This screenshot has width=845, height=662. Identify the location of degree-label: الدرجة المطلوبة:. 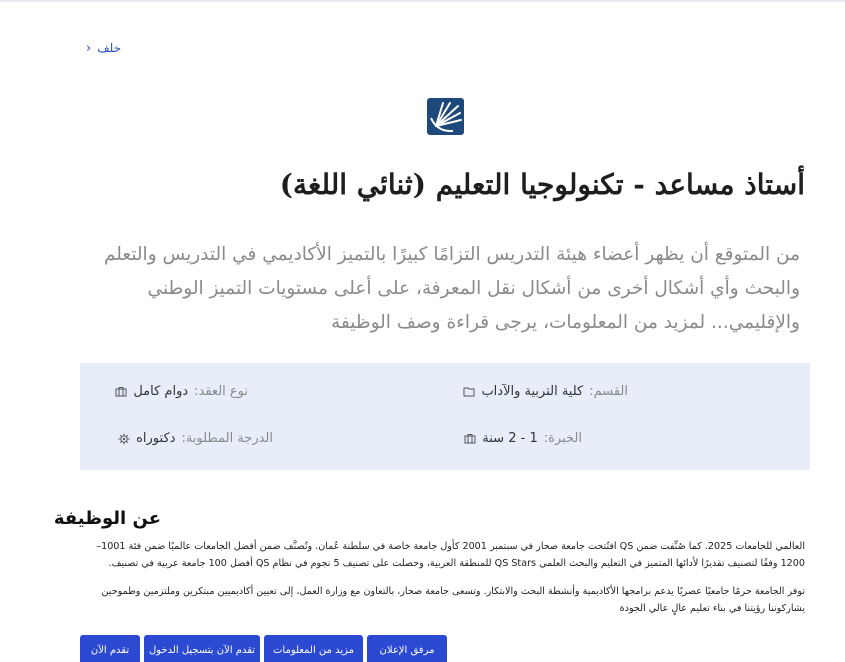
(227, 438).